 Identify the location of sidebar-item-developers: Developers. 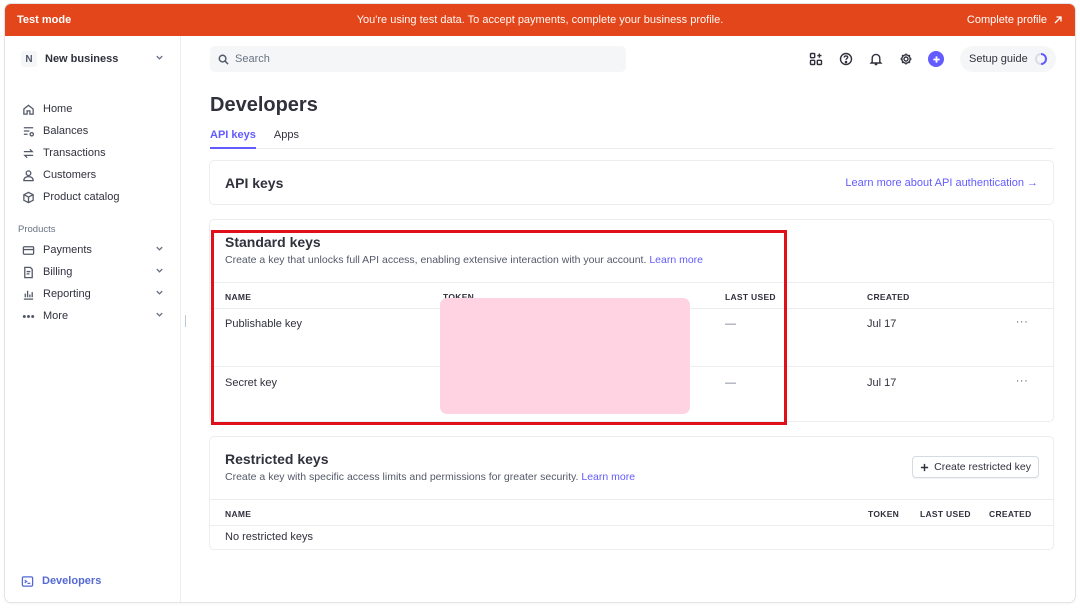
(61, 581).